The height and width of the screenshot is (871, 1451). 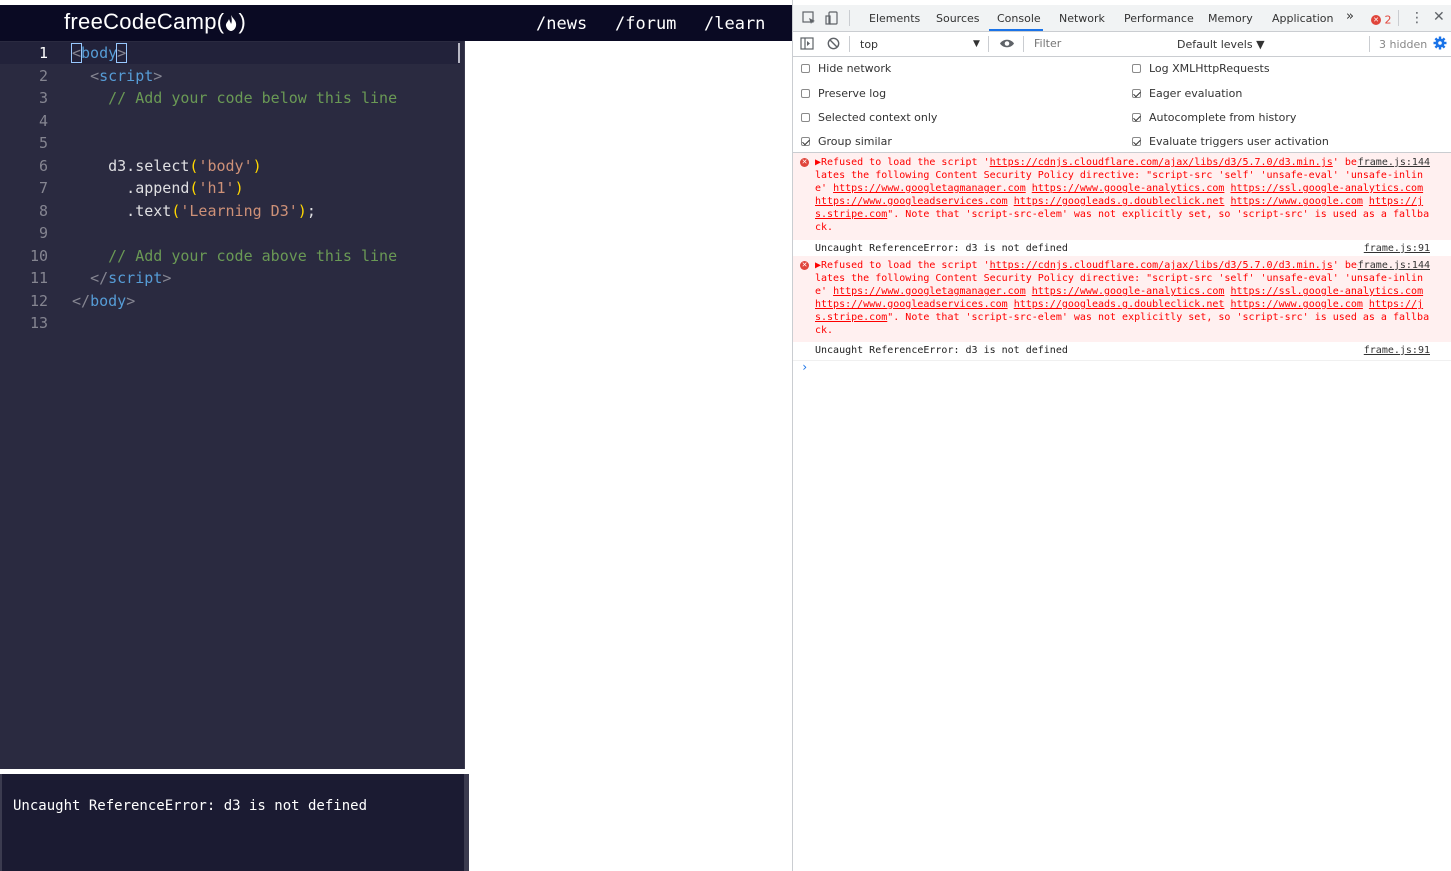 I want to click on setting-selected-context-only: Selected context only, so click(x=869, y=117).